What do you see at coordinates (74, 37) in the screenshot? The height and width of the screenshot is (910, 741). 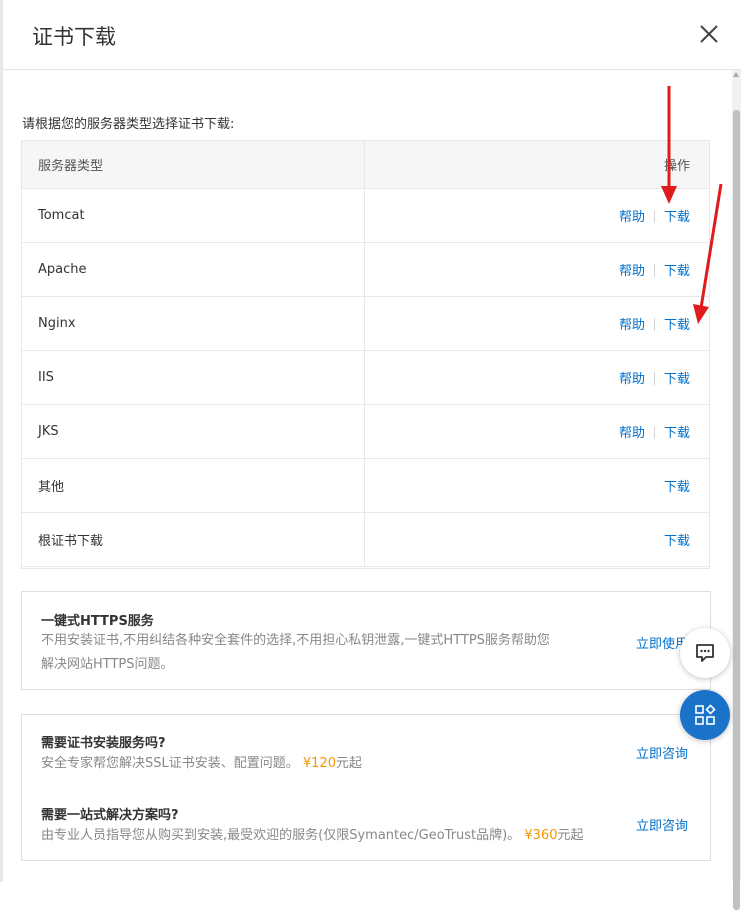 I see `dialog-title: 证书下载` at bounding box center [74, 37].